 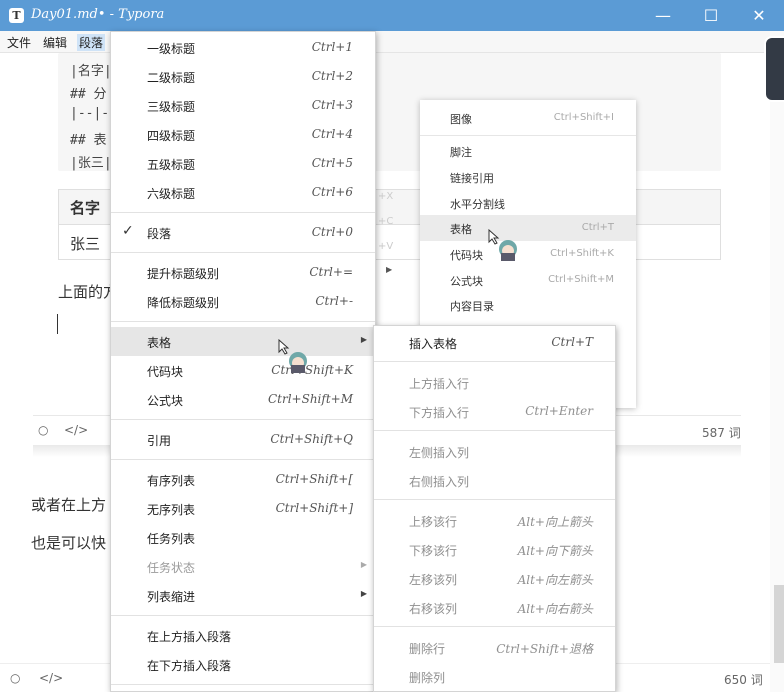 I want to click on submenu-item-insert-row-above: 上方插入行, so click(x=494, y=381).